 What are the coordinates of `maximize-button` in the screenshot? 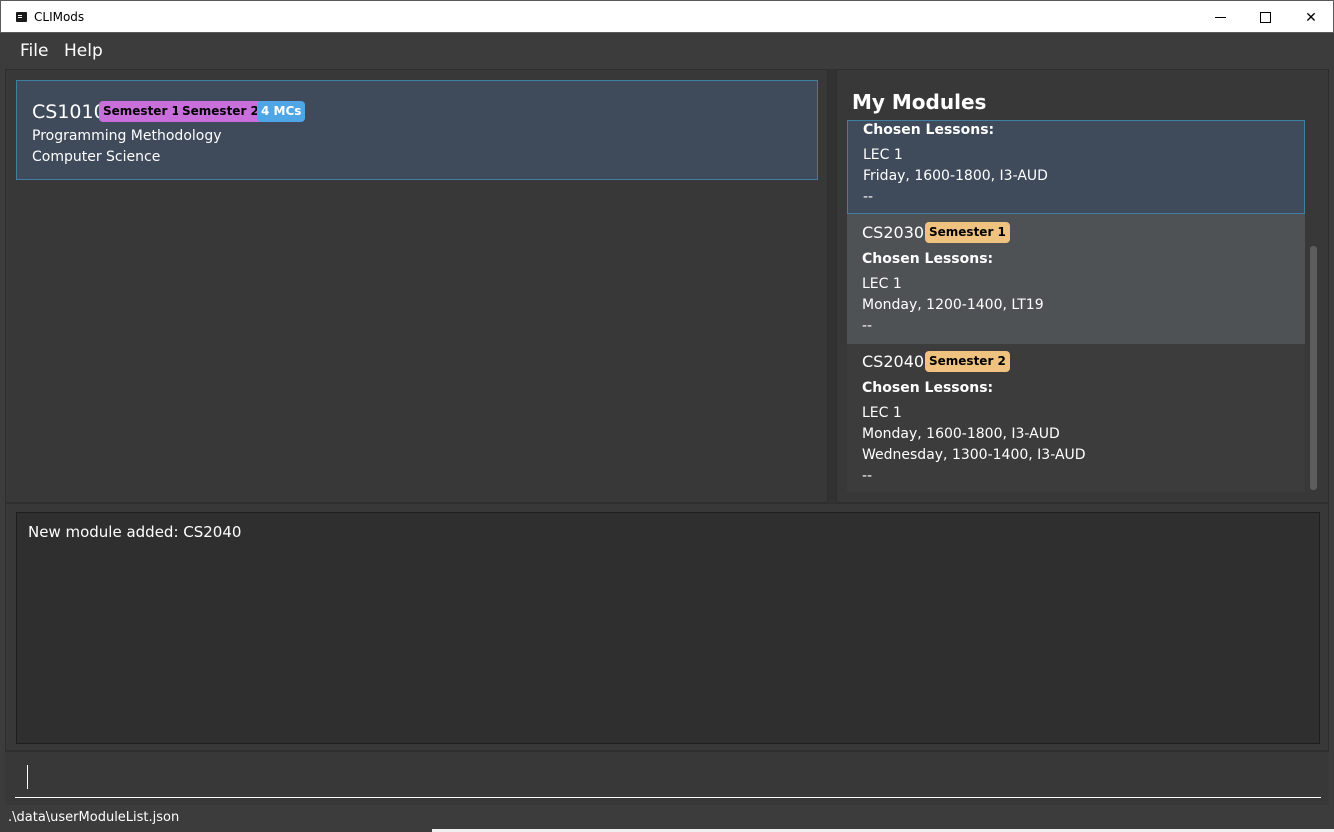 It's located at (1265, 17).